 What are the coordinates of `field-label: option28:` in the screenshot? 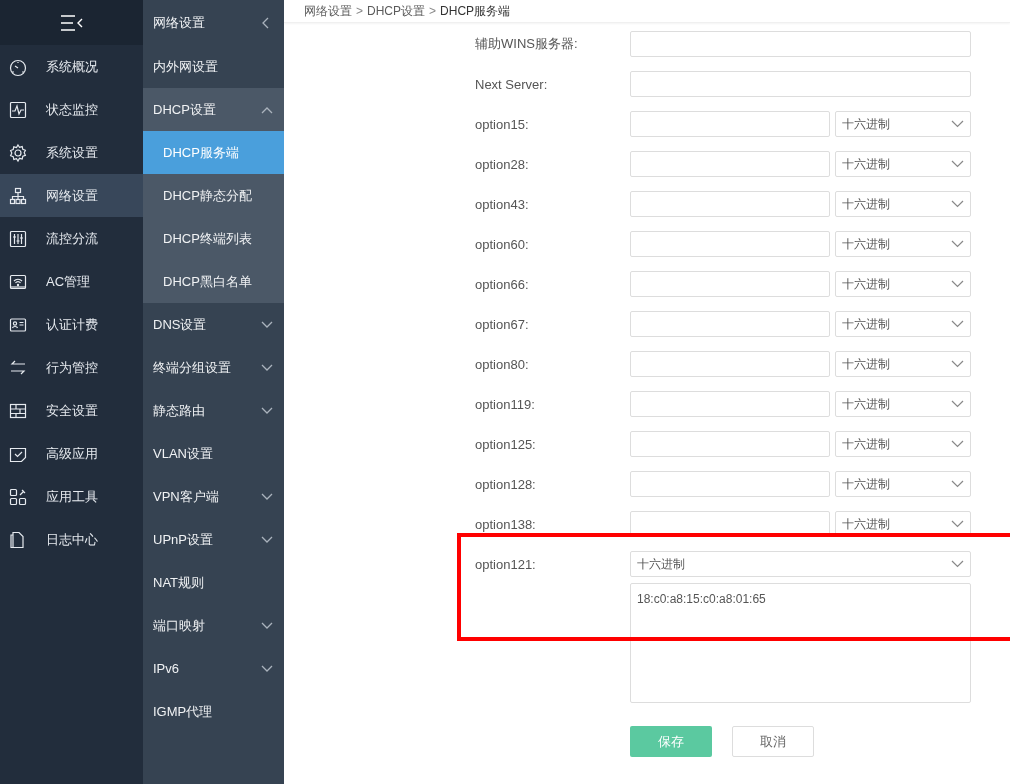 It's located at (502, 164).